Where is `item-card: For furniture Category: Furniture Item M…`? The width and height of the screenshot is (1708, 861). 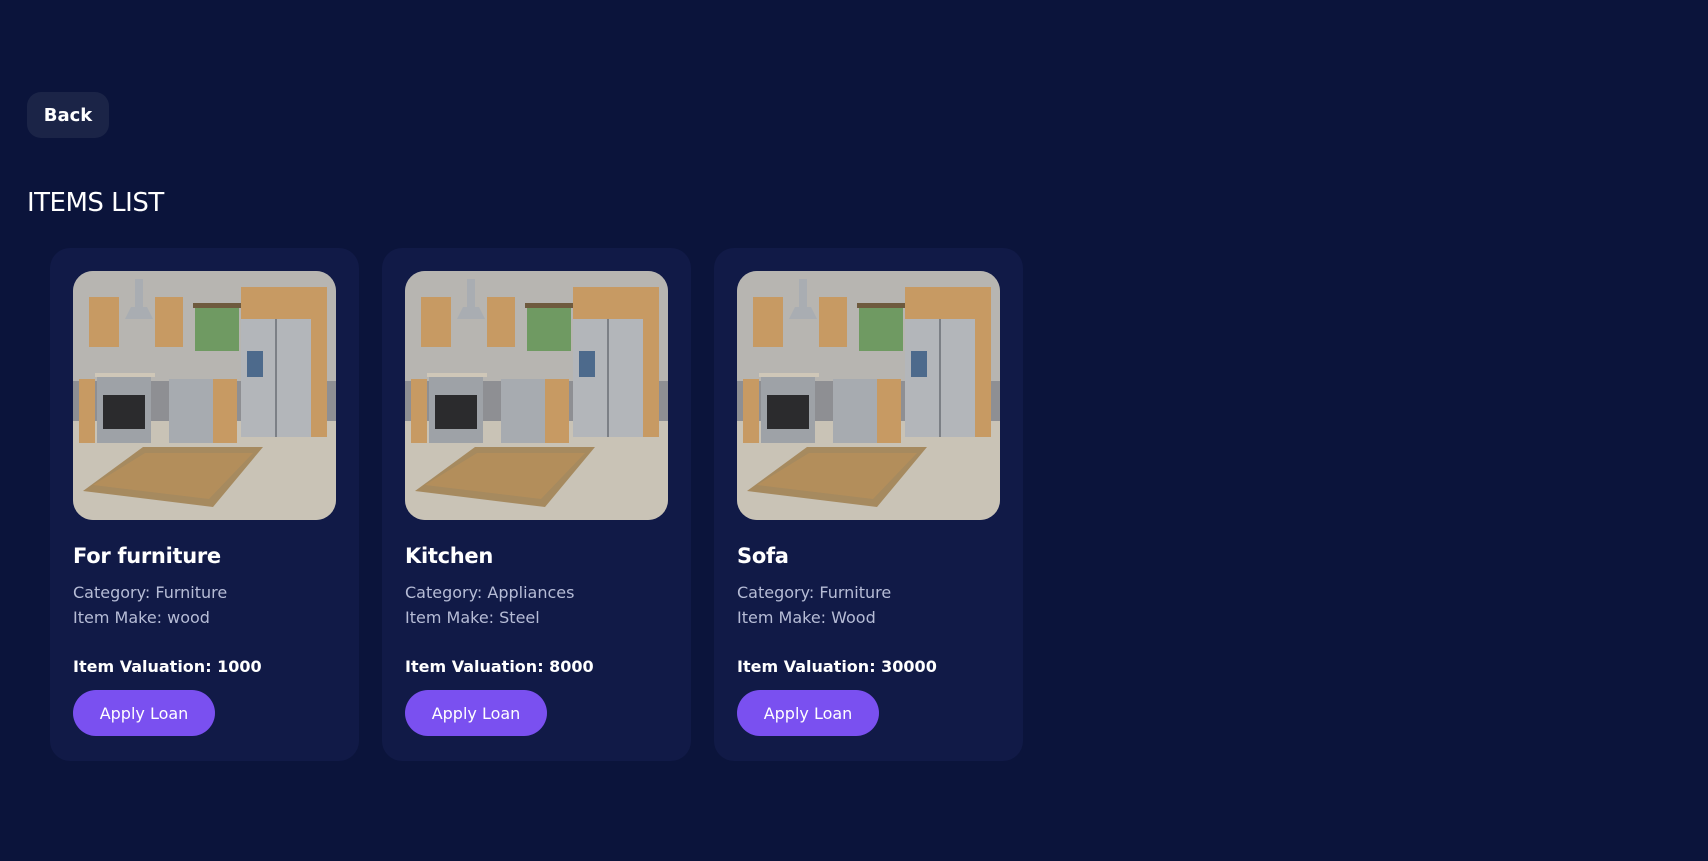 item-card: For furniture Category: Furniture Item M… is located at coordinates (204, 504).